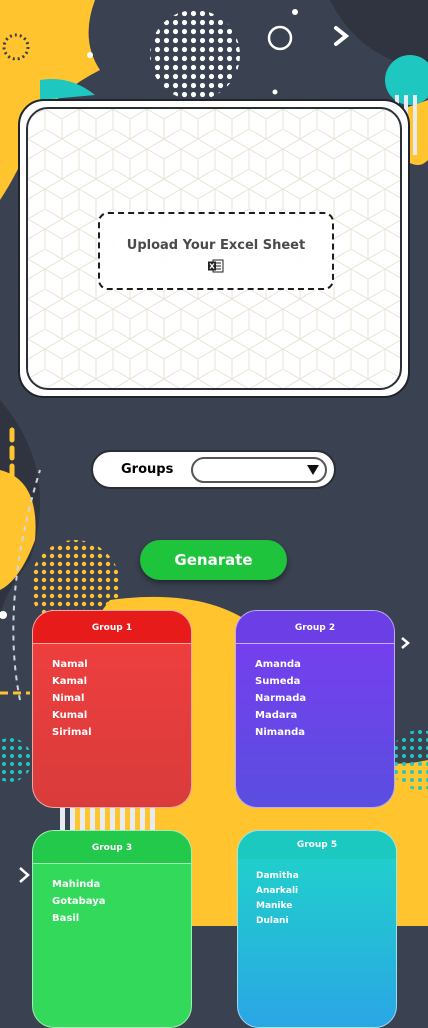 The height and width of the screenshot is (1028, 428). I want to click on group-title: Group 3, so click(112, 847).